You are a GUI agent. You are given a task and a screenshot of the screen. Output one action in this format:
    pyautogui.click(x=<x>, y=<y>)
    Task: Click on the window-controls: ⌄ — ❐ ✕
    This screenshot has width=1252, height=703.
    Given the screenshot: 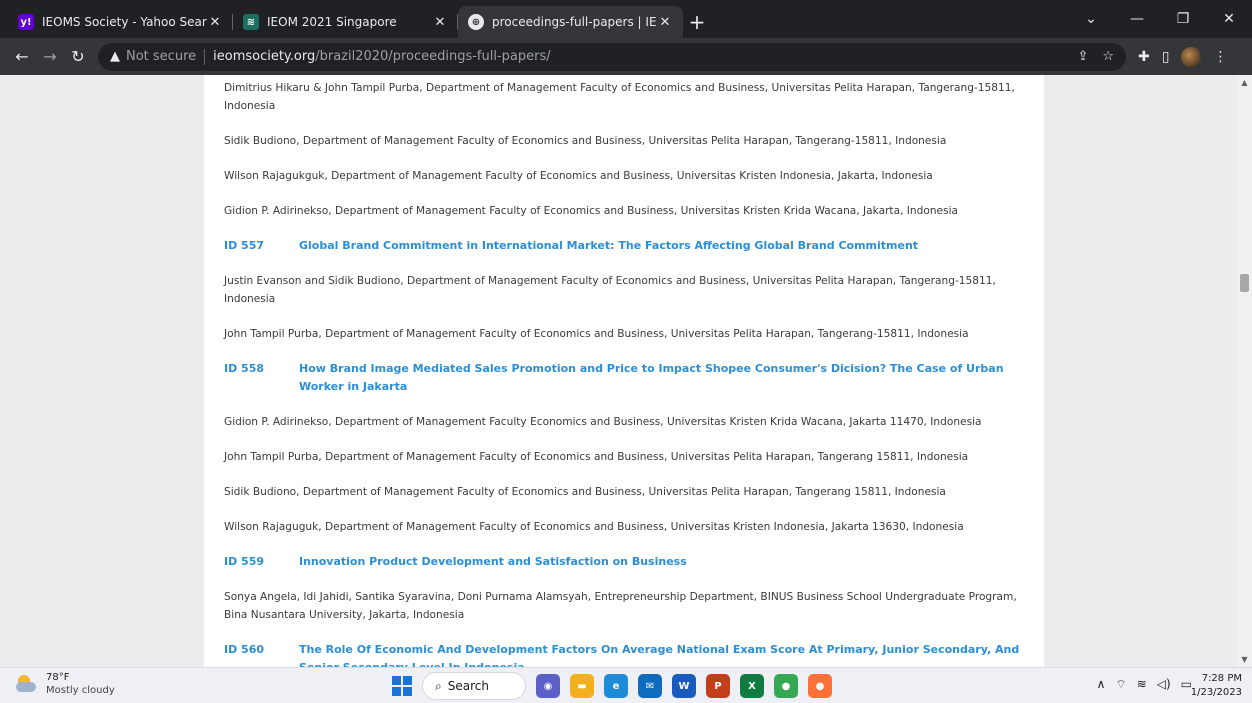 What is the action you would take?
    pyautogui.click(x=1160, y=19)
    